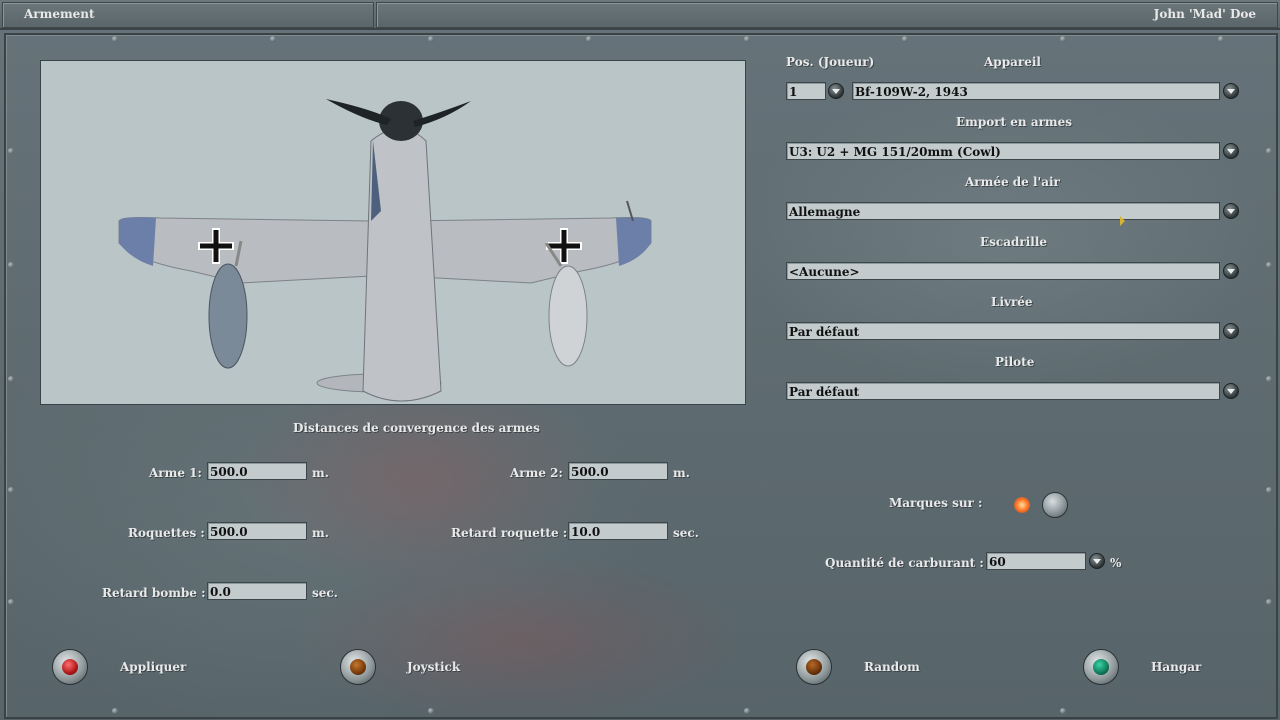 The image size is (1280, 720). What do you see at coordinates (1036, 91) in the screenshot?
I see `appareil-field: Bf-109W-2, 1943` at bounding box center [1036, 91].